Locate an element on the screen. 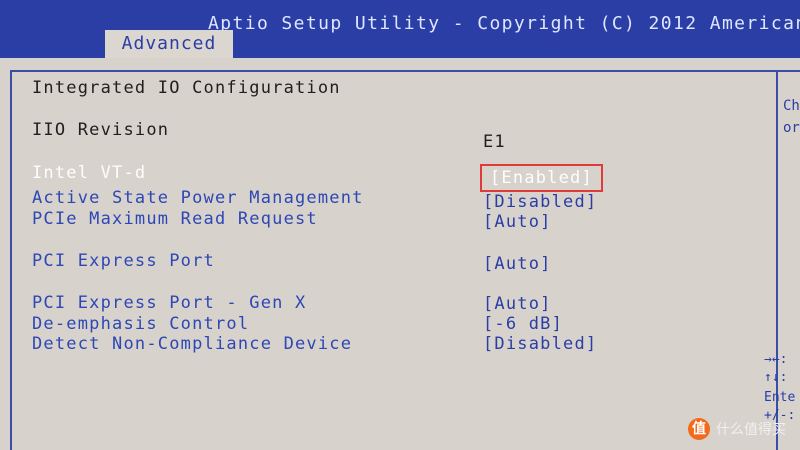  tab-advanced: Advanced is located at coordinates (169, 44).